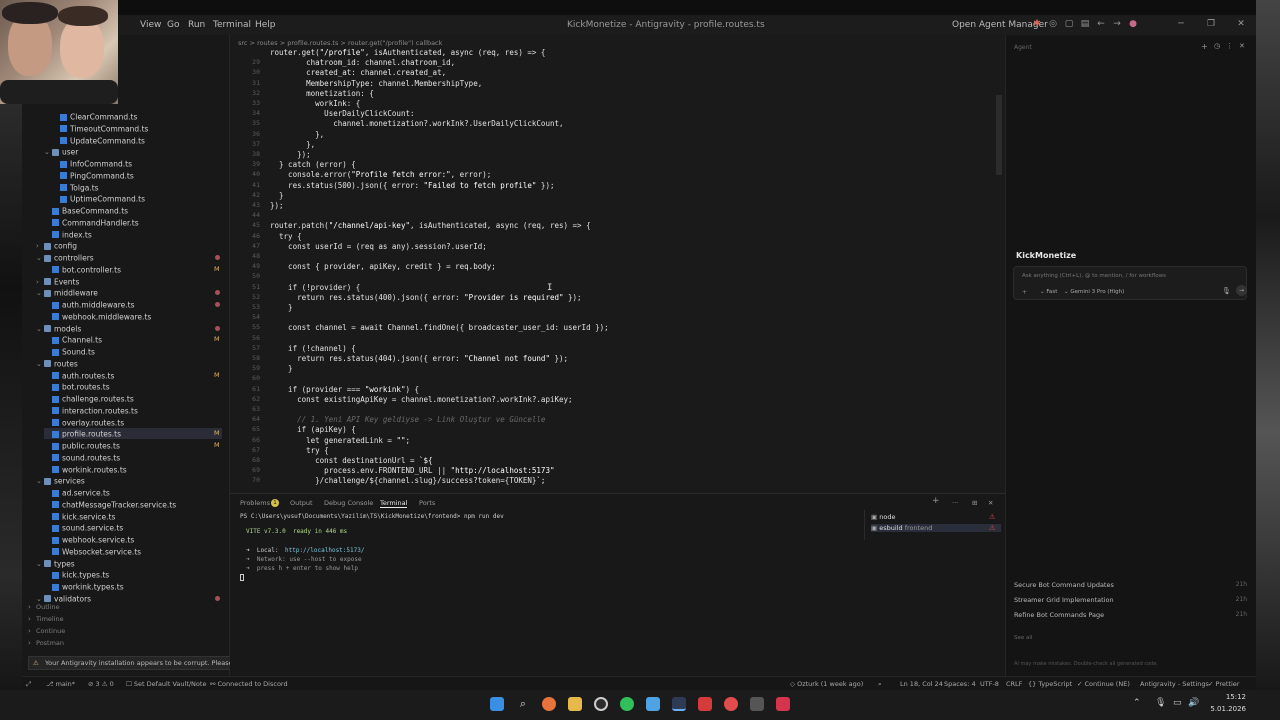  Describe the element at coordinates (133, 316) in the screenshot. I see `tree-file: webhook.middleware.ts` at that location.